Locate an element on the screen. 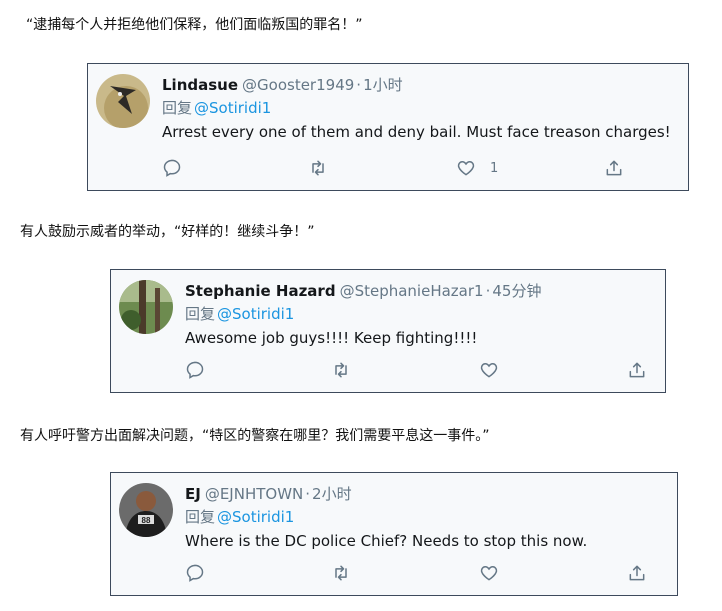  author-handle: @EJNHTOWN is located at coordinates (254, 494).